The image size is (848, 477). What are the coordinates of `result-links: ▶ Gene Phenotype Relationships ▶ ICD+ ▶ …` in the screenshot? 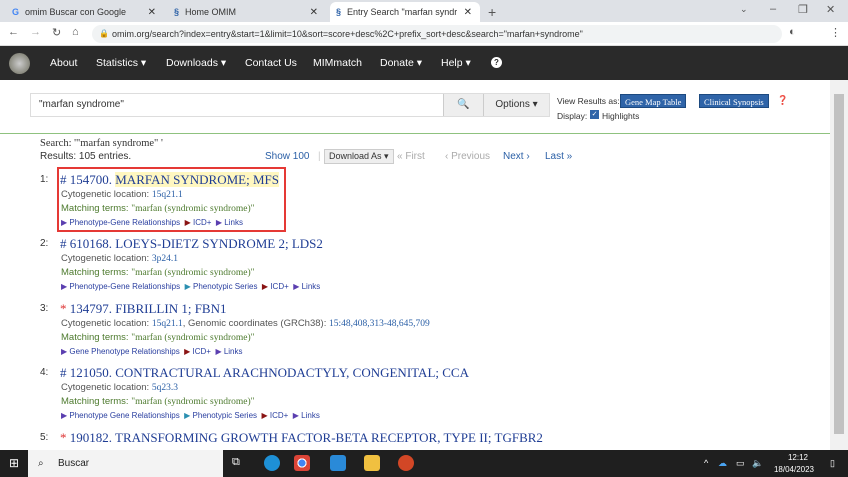 It's located at (152, 351).